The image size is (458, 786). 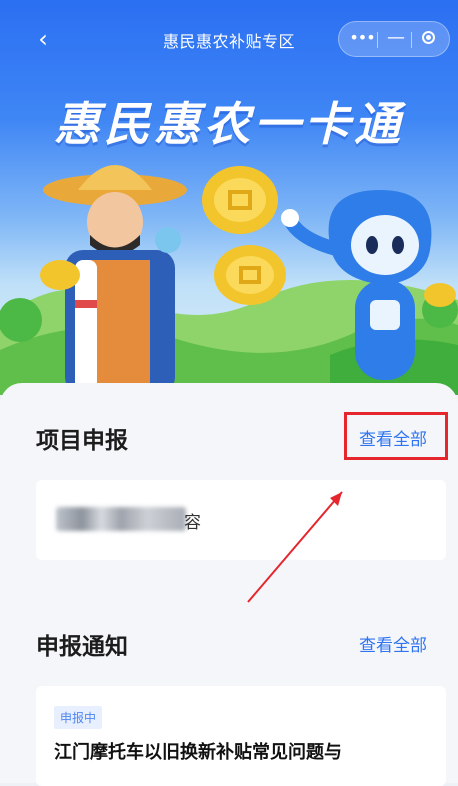 What do you see at coordinates (82, 647) in the screenshot?
I see `section-title-notice: 申报通知` at bounding box center [82, 647].